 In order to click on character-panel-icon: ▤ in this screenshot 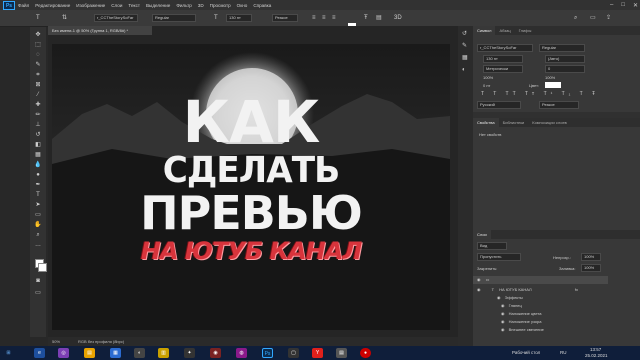, I will do `click(379, 18)`.